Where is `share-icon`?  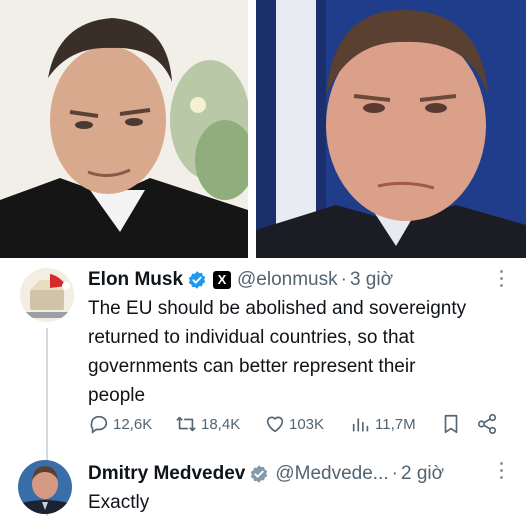
share-icon is located at coordinates (487, 424).